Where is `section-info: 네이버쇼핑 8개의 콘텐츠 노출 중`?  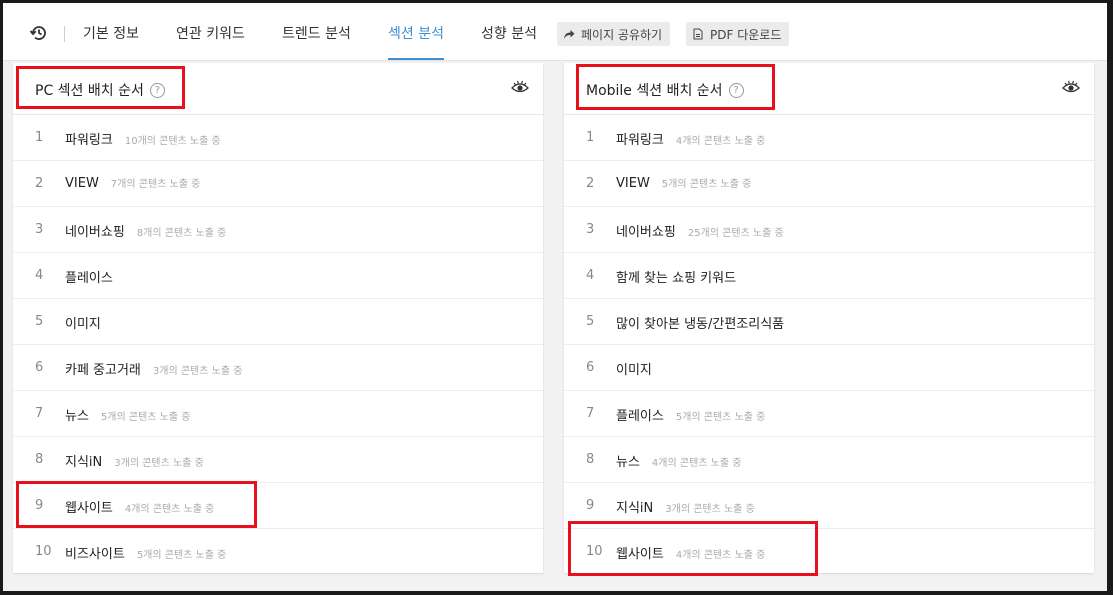 section-info: 네이버쇼핑 8개의 콘텐츠 노출 중 is located at coordinates (145, 230).